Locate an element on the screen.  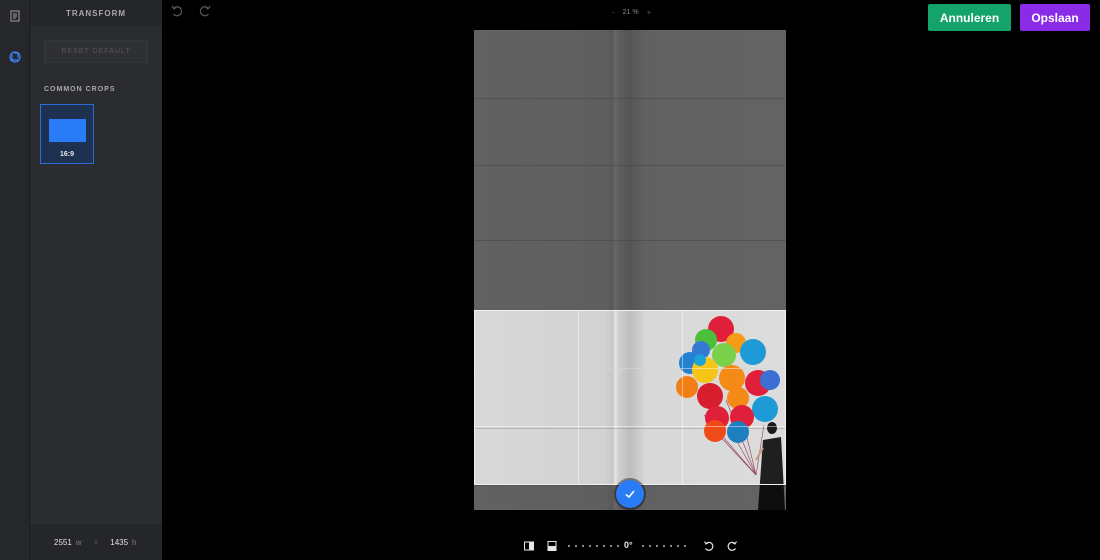
width-unit: w is located at coordinates (78, 542).